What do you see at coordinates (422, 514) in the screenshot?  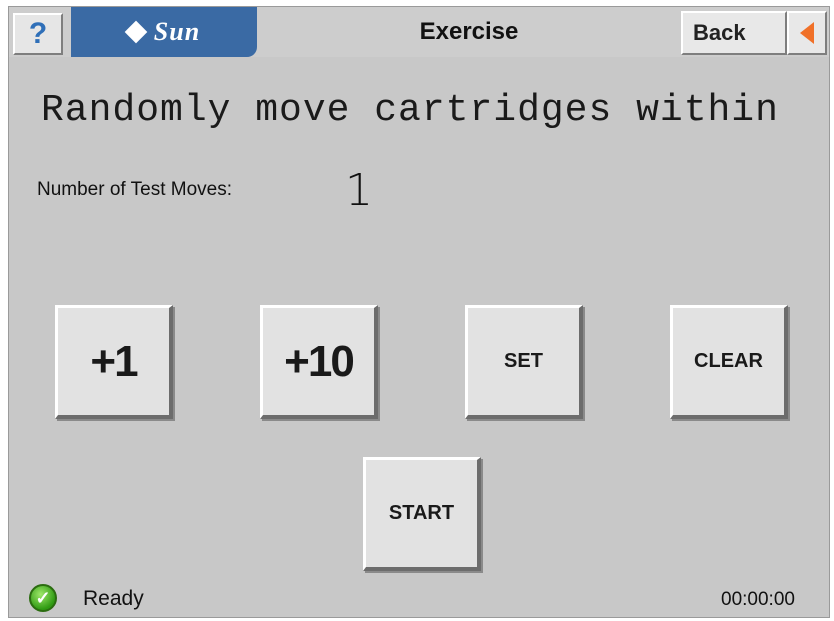 I see `start-button: START` at bounding box center [422, 514].